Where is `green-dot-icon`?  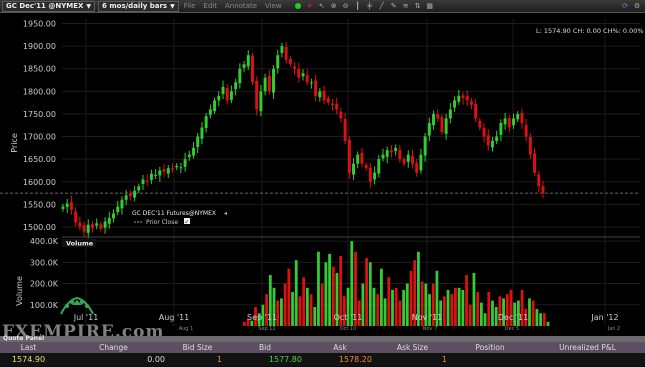 green-dot-icon is located at coordinates (298, 6).